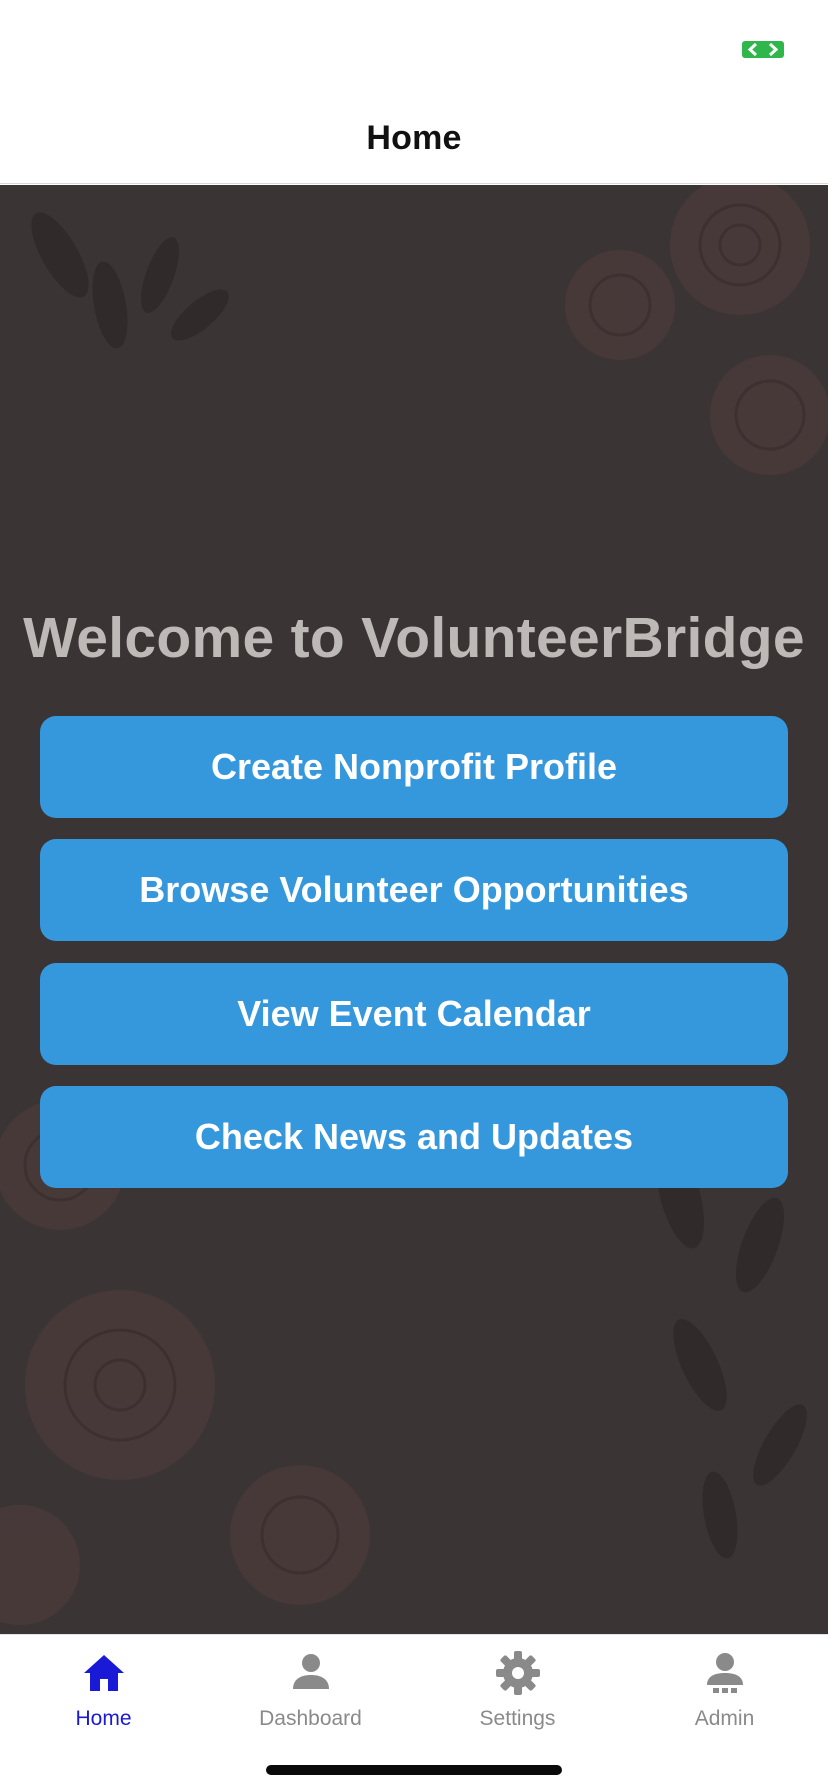  I want to click on browse-volunteer-opportunities-button: Browse Volunteer Opportunities, so click(414, 890).